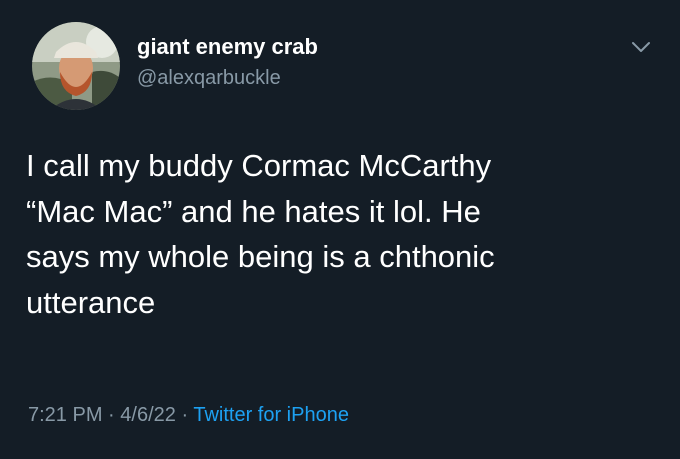  I want to click on tweet-date: 4/6/22, so click(148, 415).